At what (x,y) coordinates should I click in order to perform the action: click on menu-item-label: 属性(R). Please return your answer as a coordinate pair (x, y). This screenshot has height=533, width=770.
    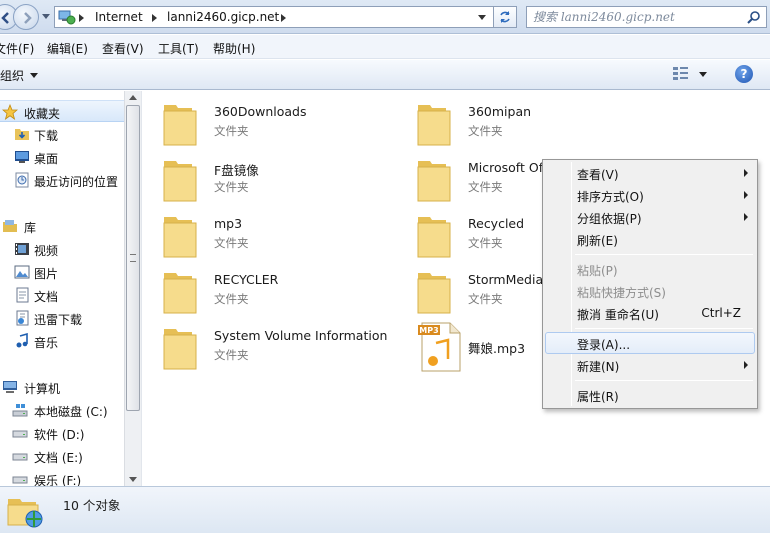
    Looking at the image, I should click on (598, 397).